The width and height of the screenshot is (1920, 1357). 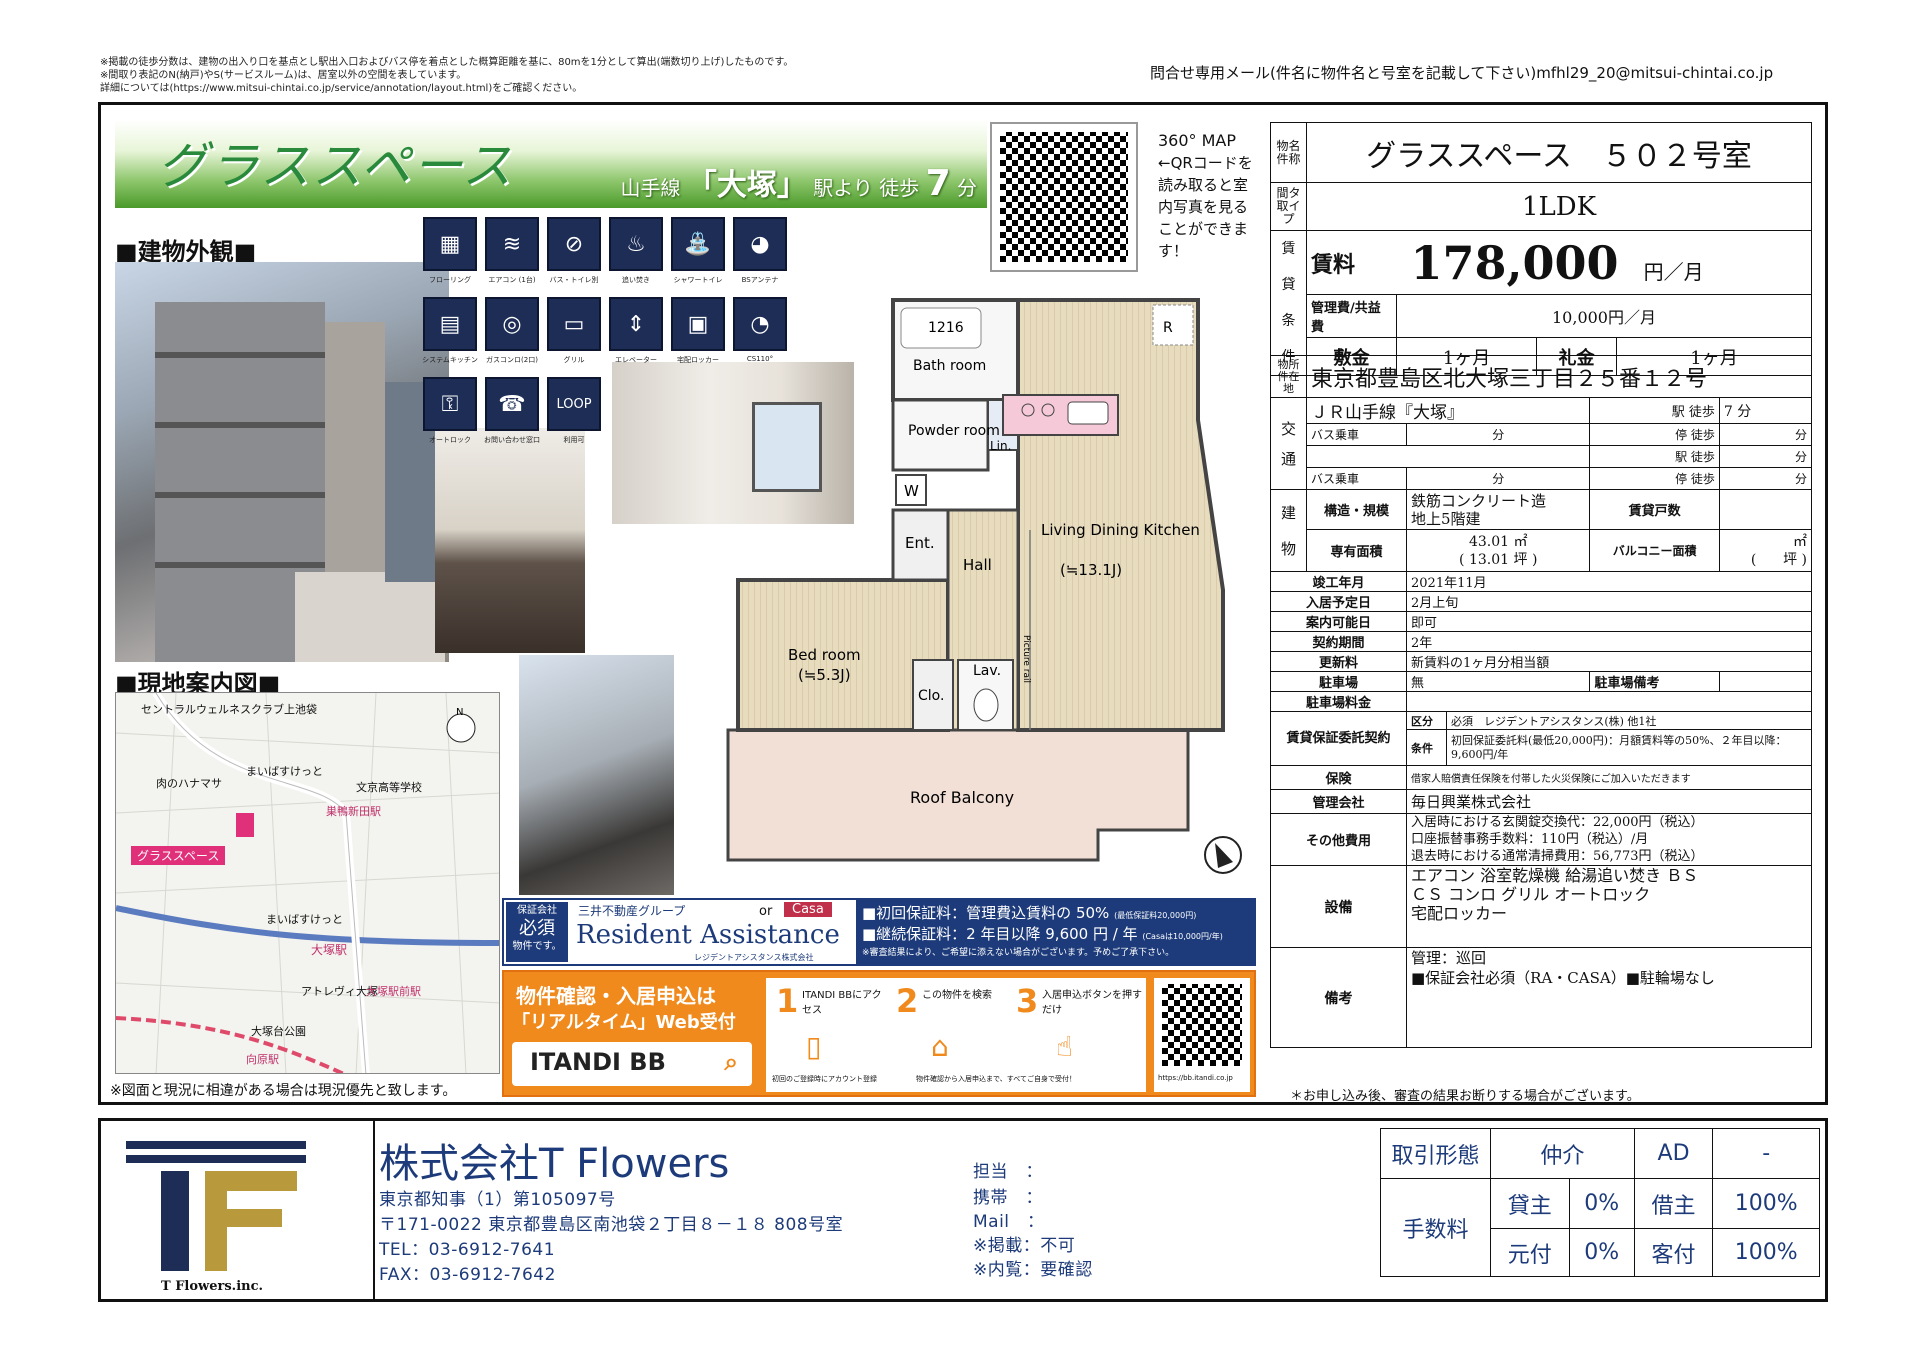 I want to click on walk-value: 7, so click(x=1728, y=411).